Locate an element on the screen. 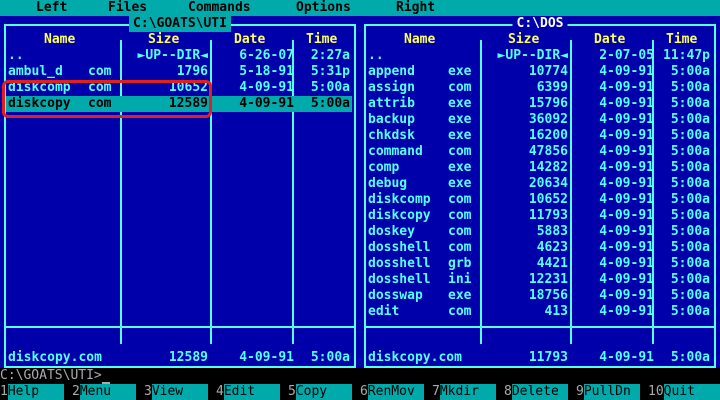 The height and width of the screenshot is (400, 720). file-row: dosshell ini 12231 4-09-91 5:00a is located at coordinates (539, 280).